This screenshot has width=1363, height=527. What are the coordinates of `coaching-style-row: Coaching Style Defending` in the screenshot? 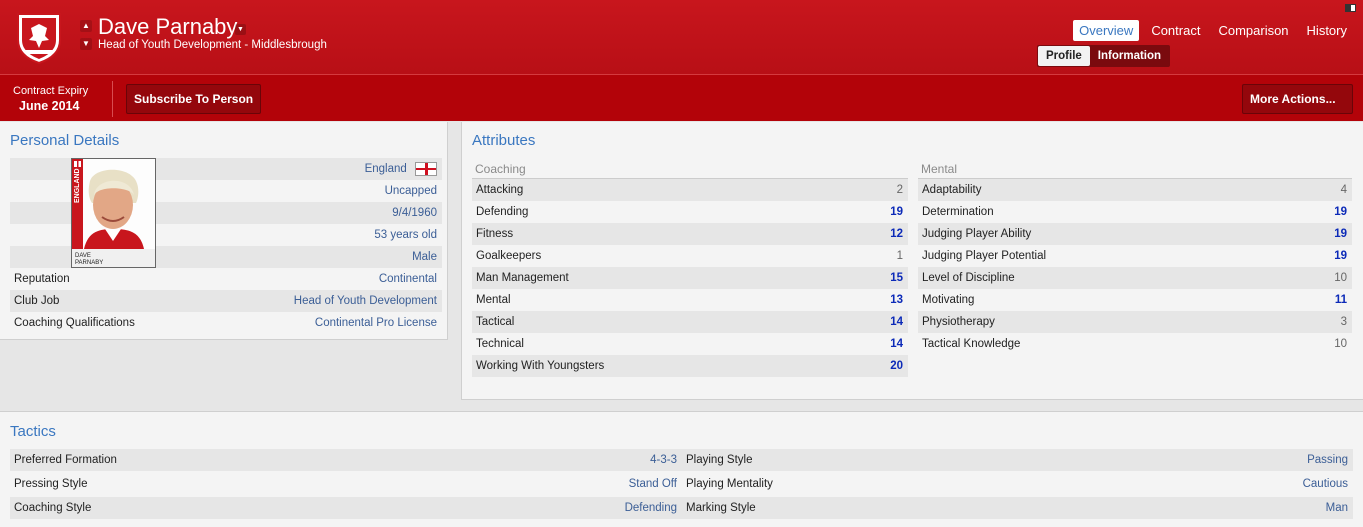 It's located at (346, 508).